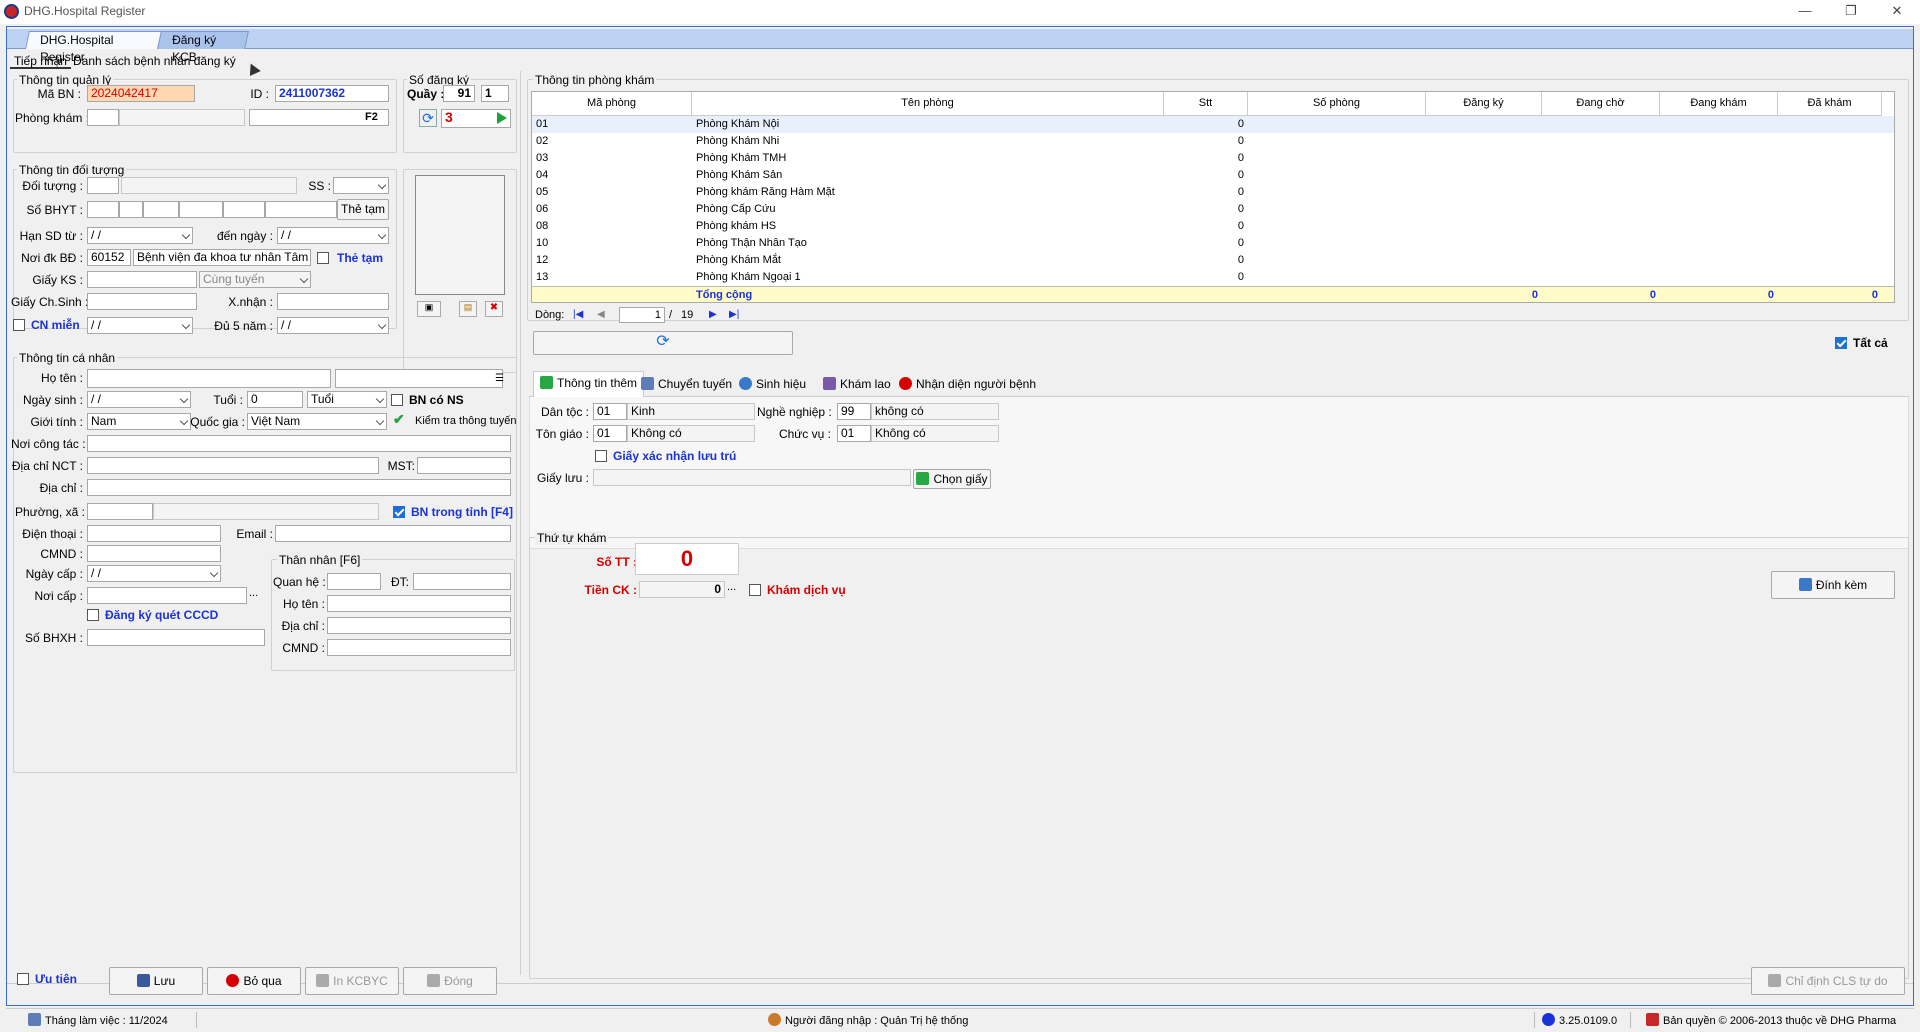  I want to click on noi-cap-field, so click(167, 595).